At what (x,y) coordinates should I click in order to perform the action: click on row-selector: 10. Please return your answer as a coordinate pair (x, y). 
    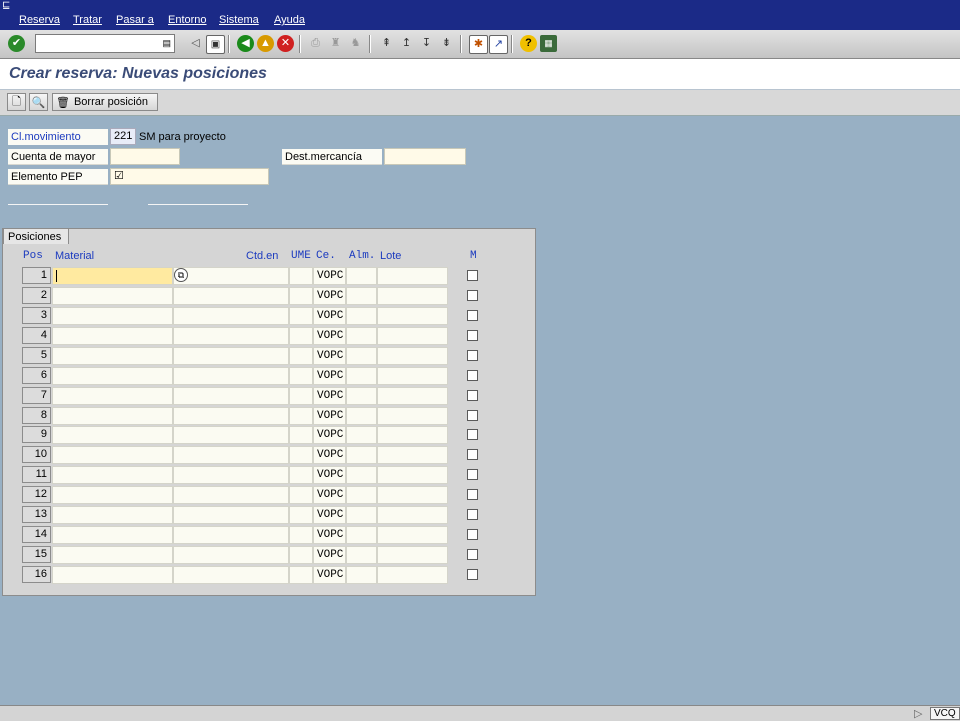
    Looking at the image, I should click on (36, 454).